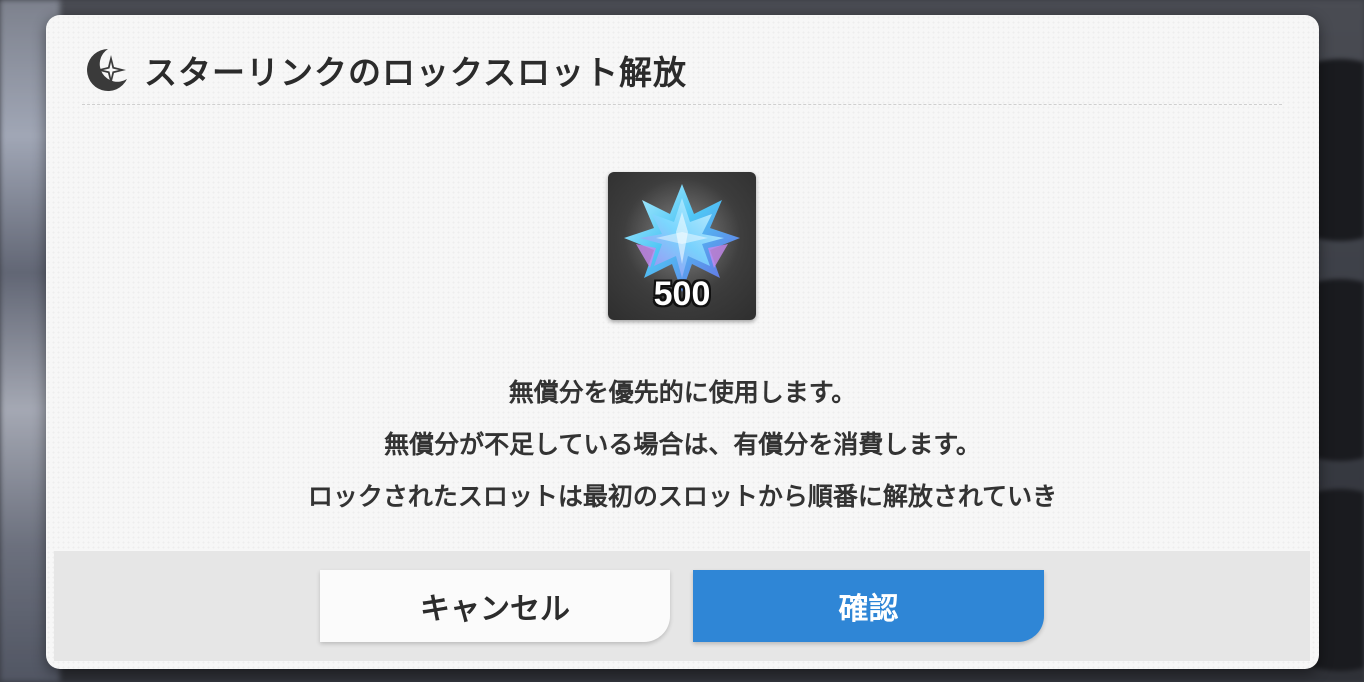 This screenshot has height=682, width=1364. I want to click on message-line: 無償分が不足している場合は、有償分を消費します。, so click(682, 444).